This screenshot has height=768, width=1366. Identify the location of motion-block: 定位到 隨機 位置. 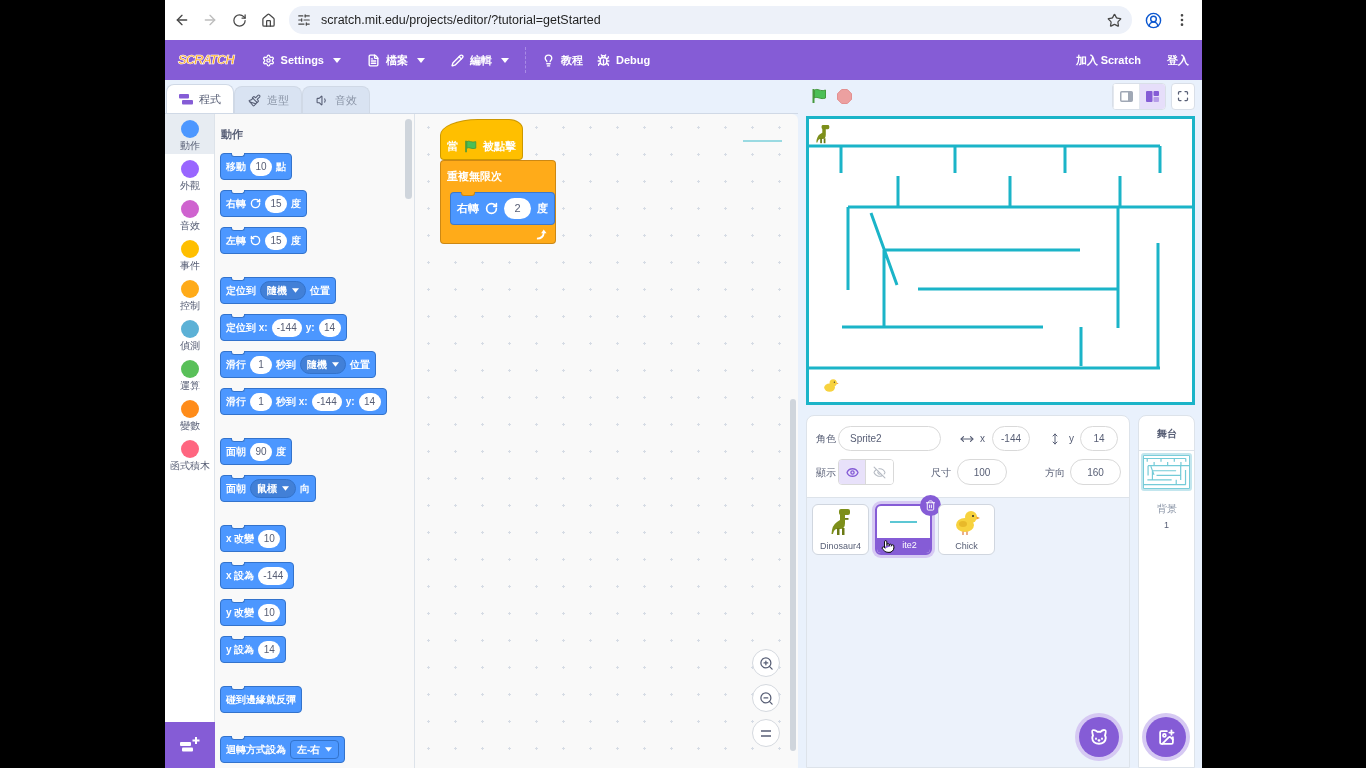
(278, 290).